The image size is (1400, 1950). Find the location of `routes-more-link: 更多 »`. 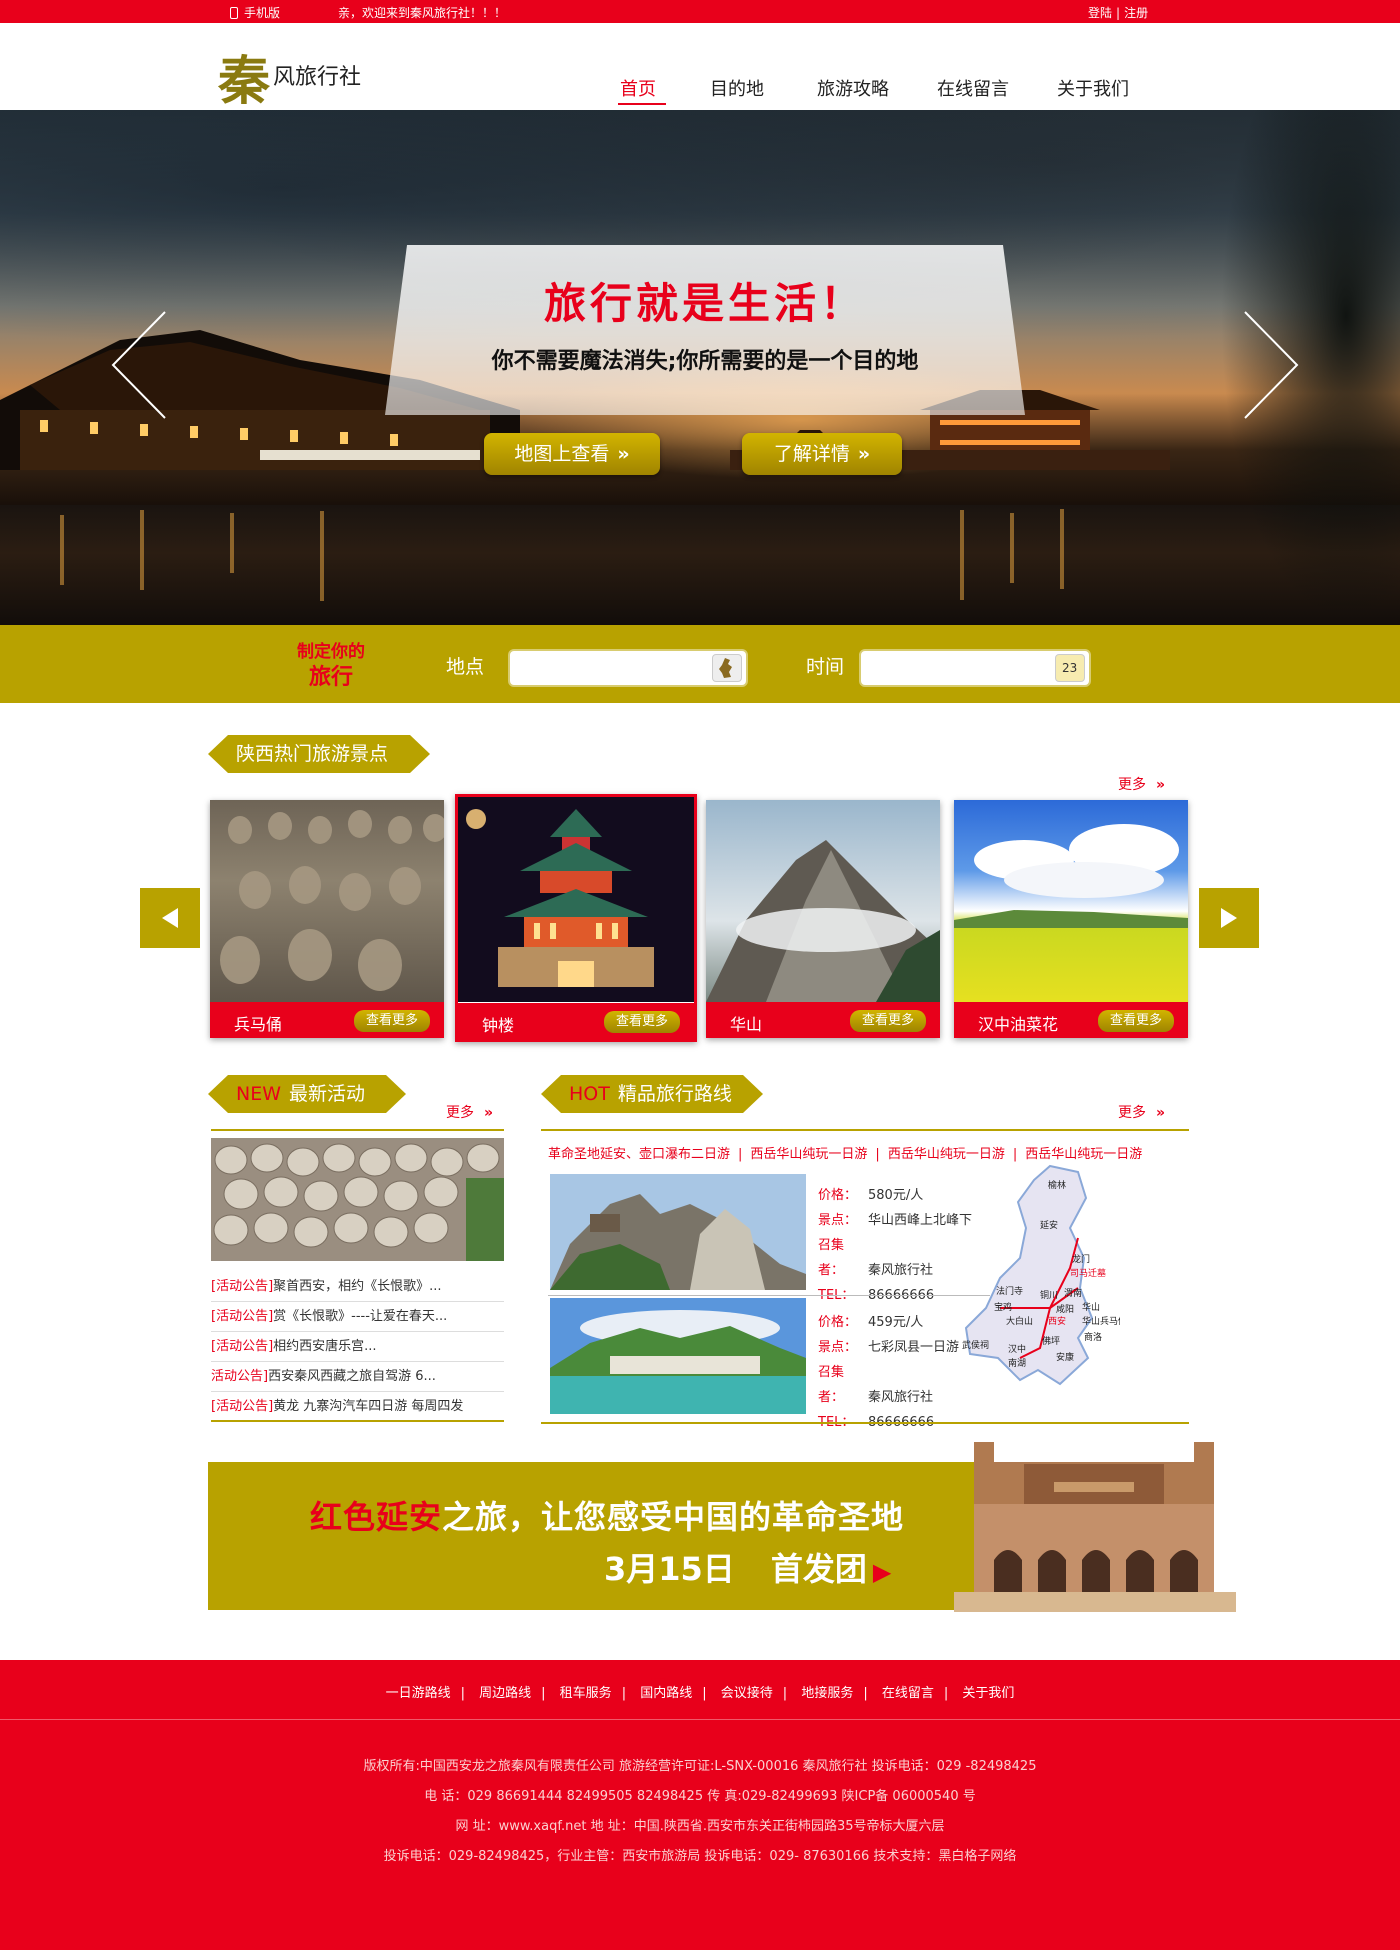

routes-more-link: 更多 » is located at coordinates (1141, 1112).